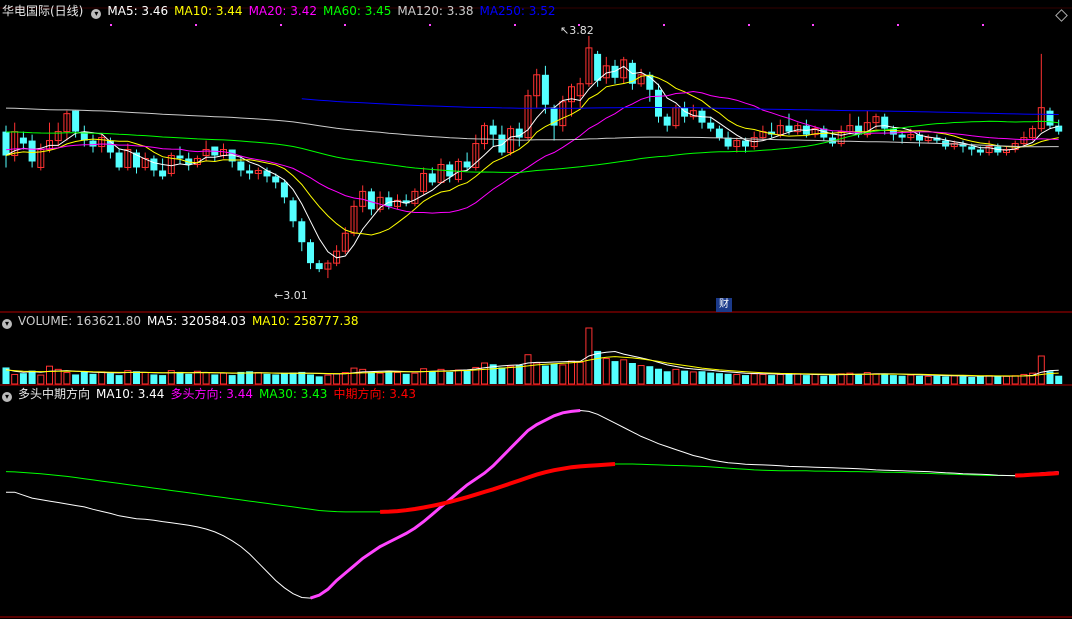 This screenshot has width=1072, height=619. Describe the element at coordinates (138, 11) in the screenshot. I see `price-indicator-0: MA5: 3.46` at that location.